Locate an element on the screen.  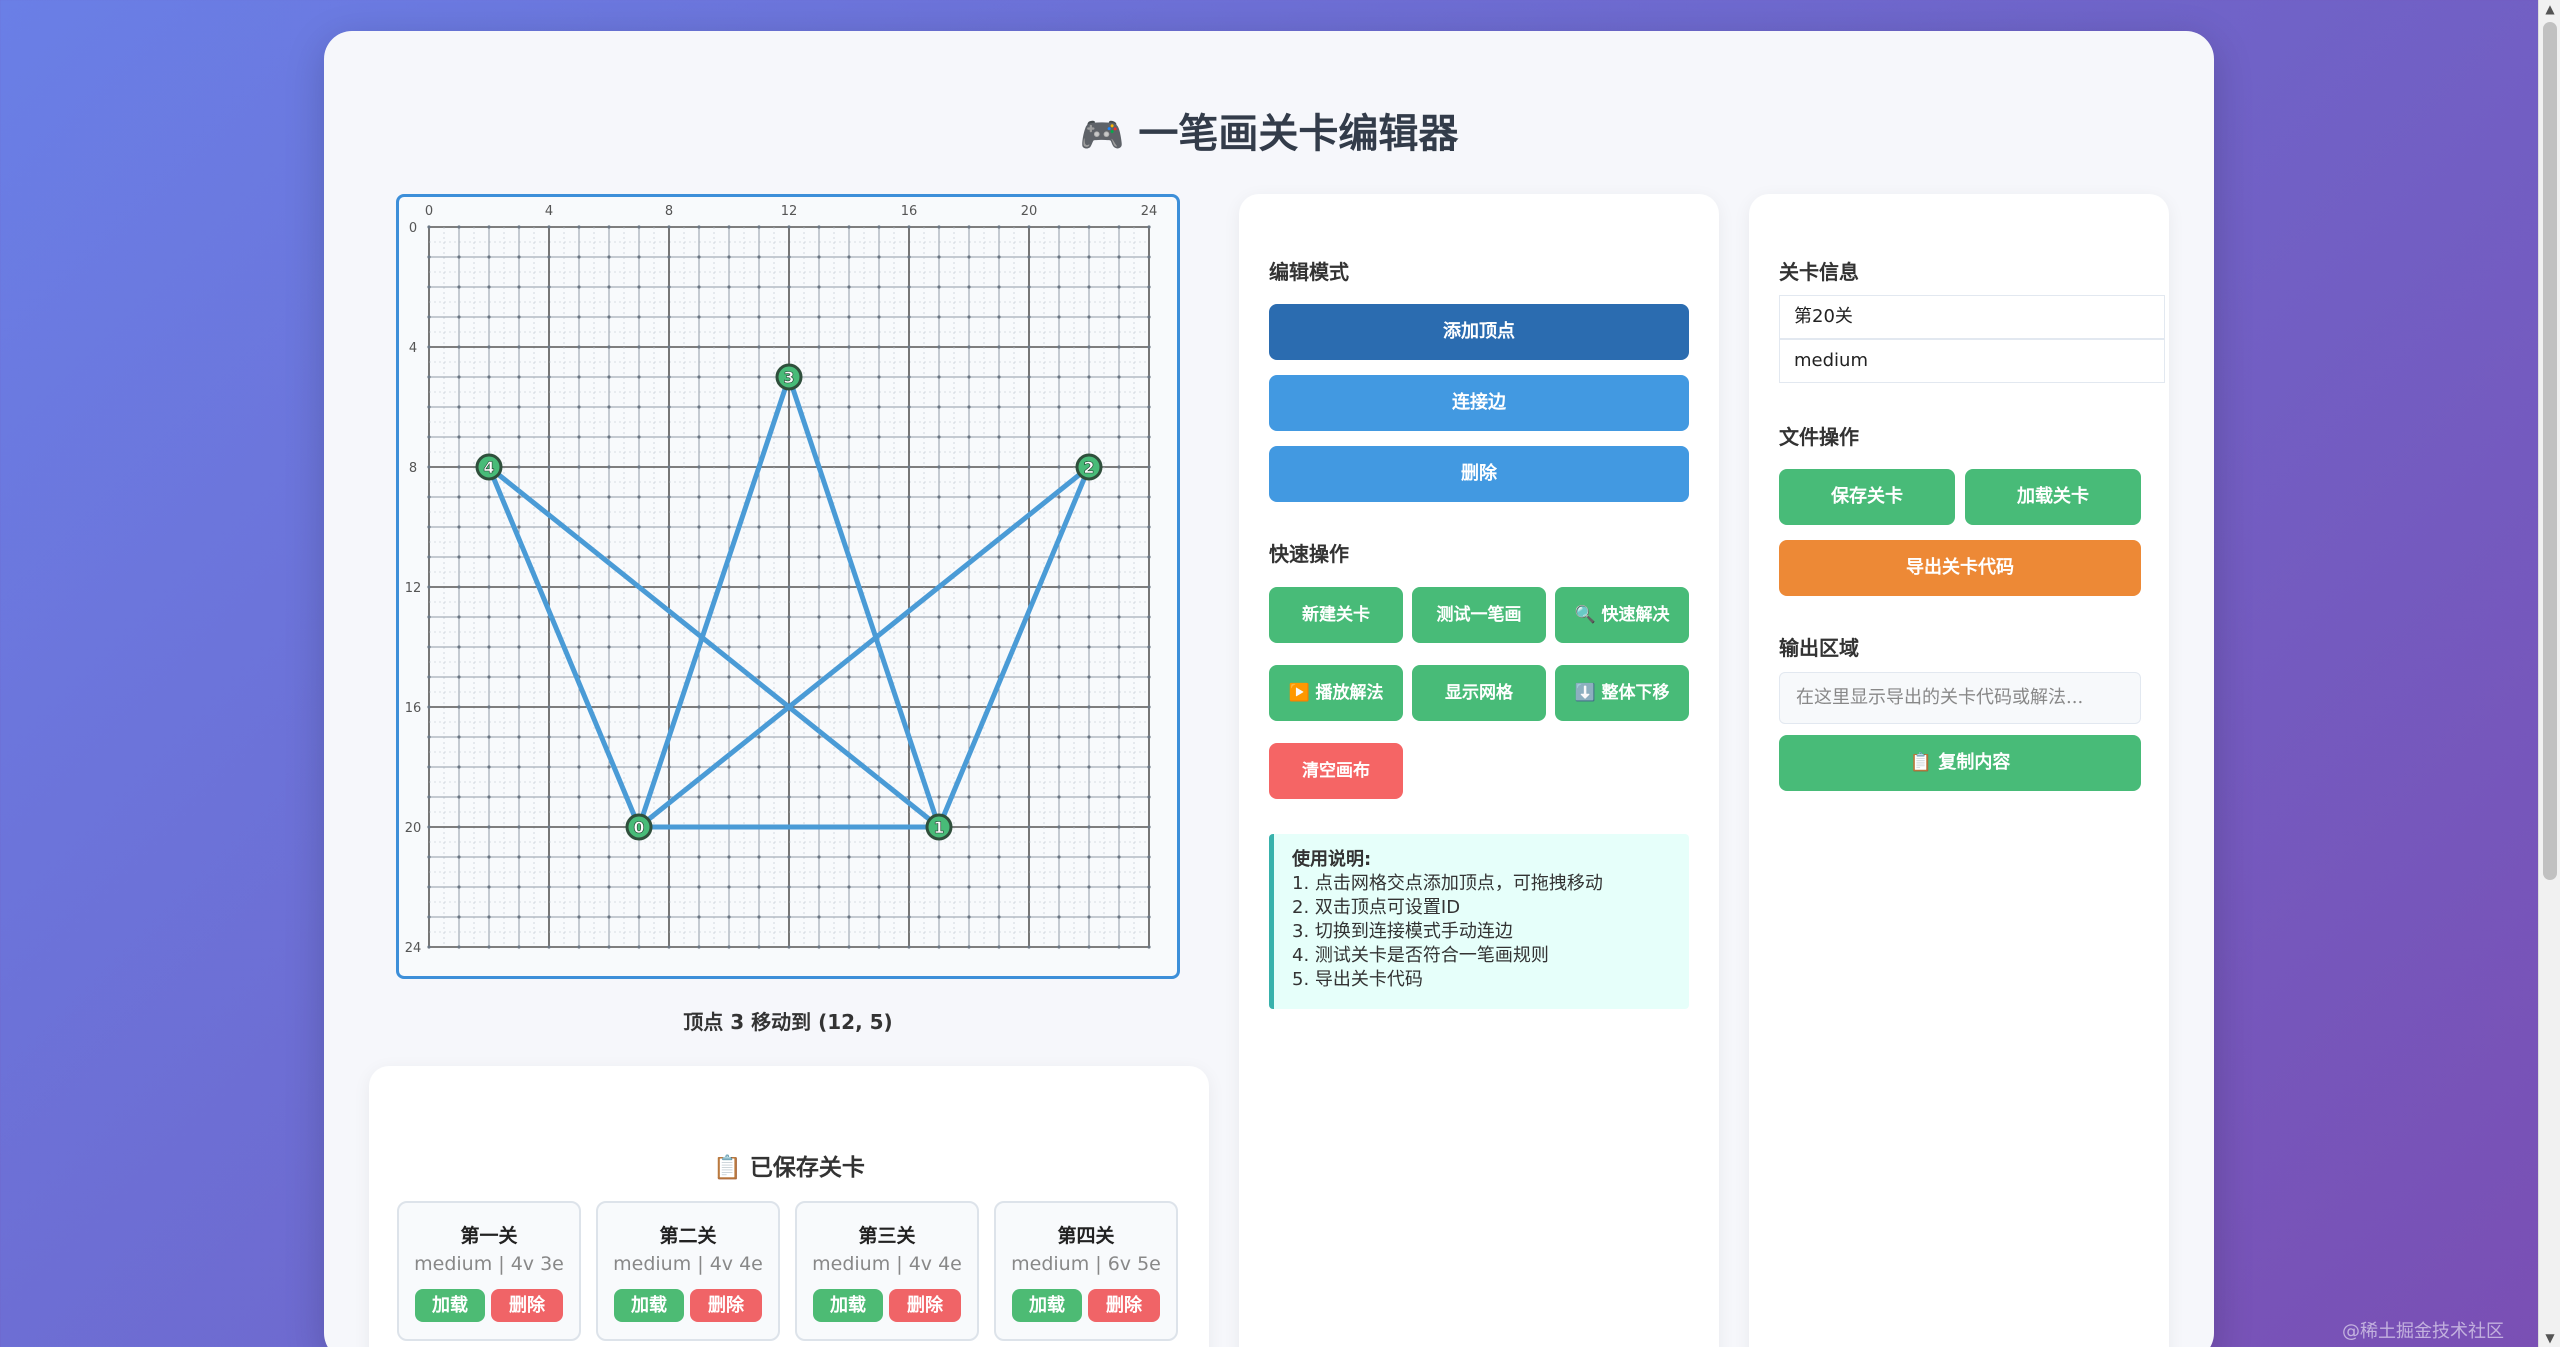
scrollbar-thumb is located at coordinates (2550, 451).